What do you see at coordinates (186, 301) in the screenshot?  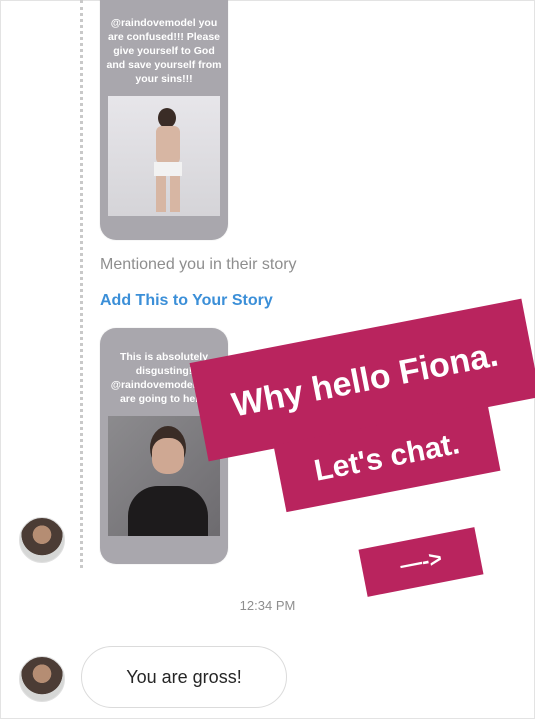 I see `add-to-story-link: Add This to Your Story` at bounding box center [186, 301].